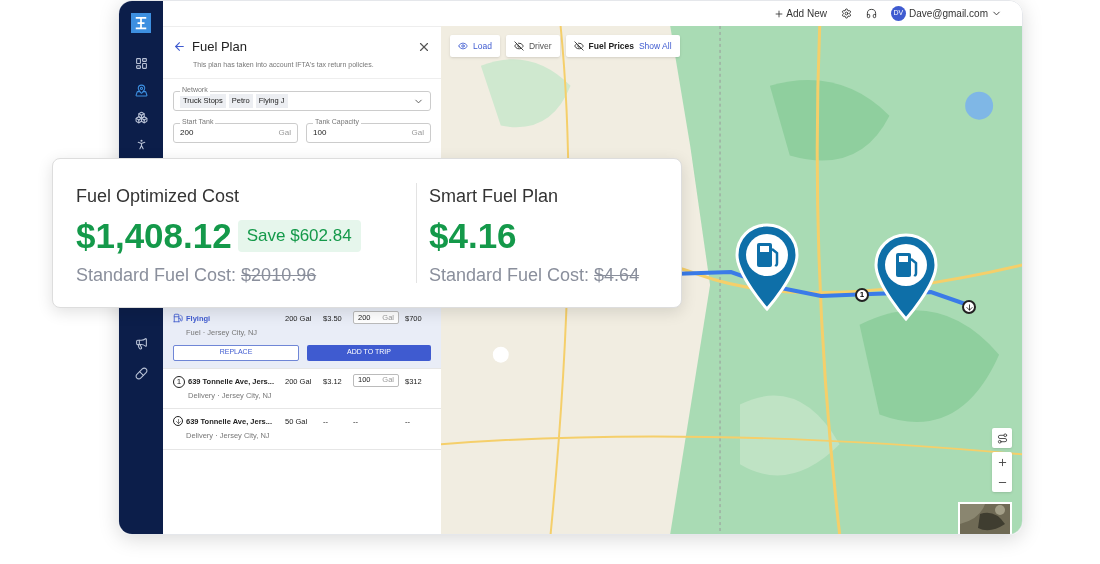  Describe the element at coordinates (279, 275) in the screenshot. I see `standard-cost-value: $2010.96` at that location.